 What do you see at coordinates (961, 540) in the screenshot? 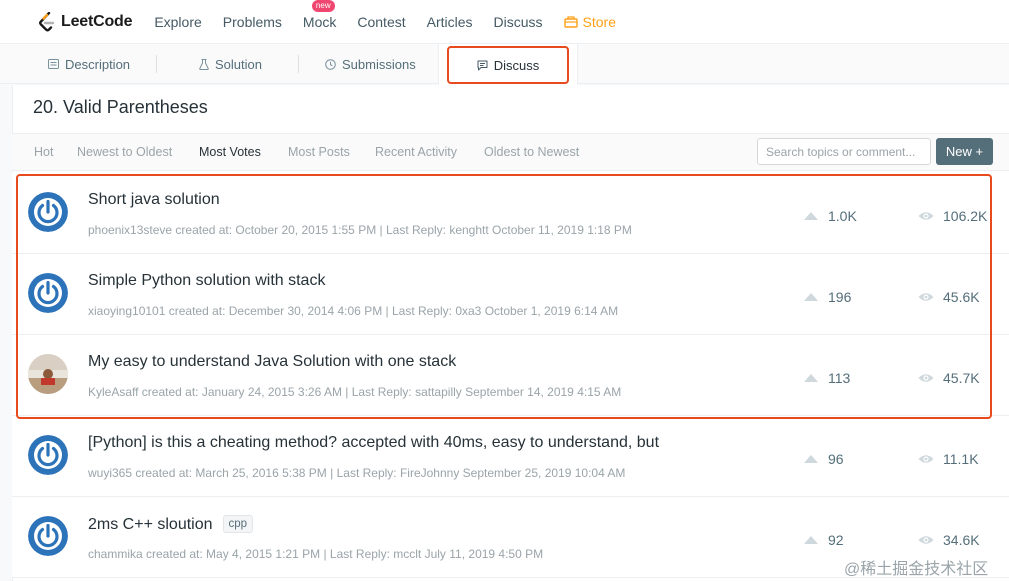
I see `view-count-value: 34.6K` at bounding box center [961, 540].